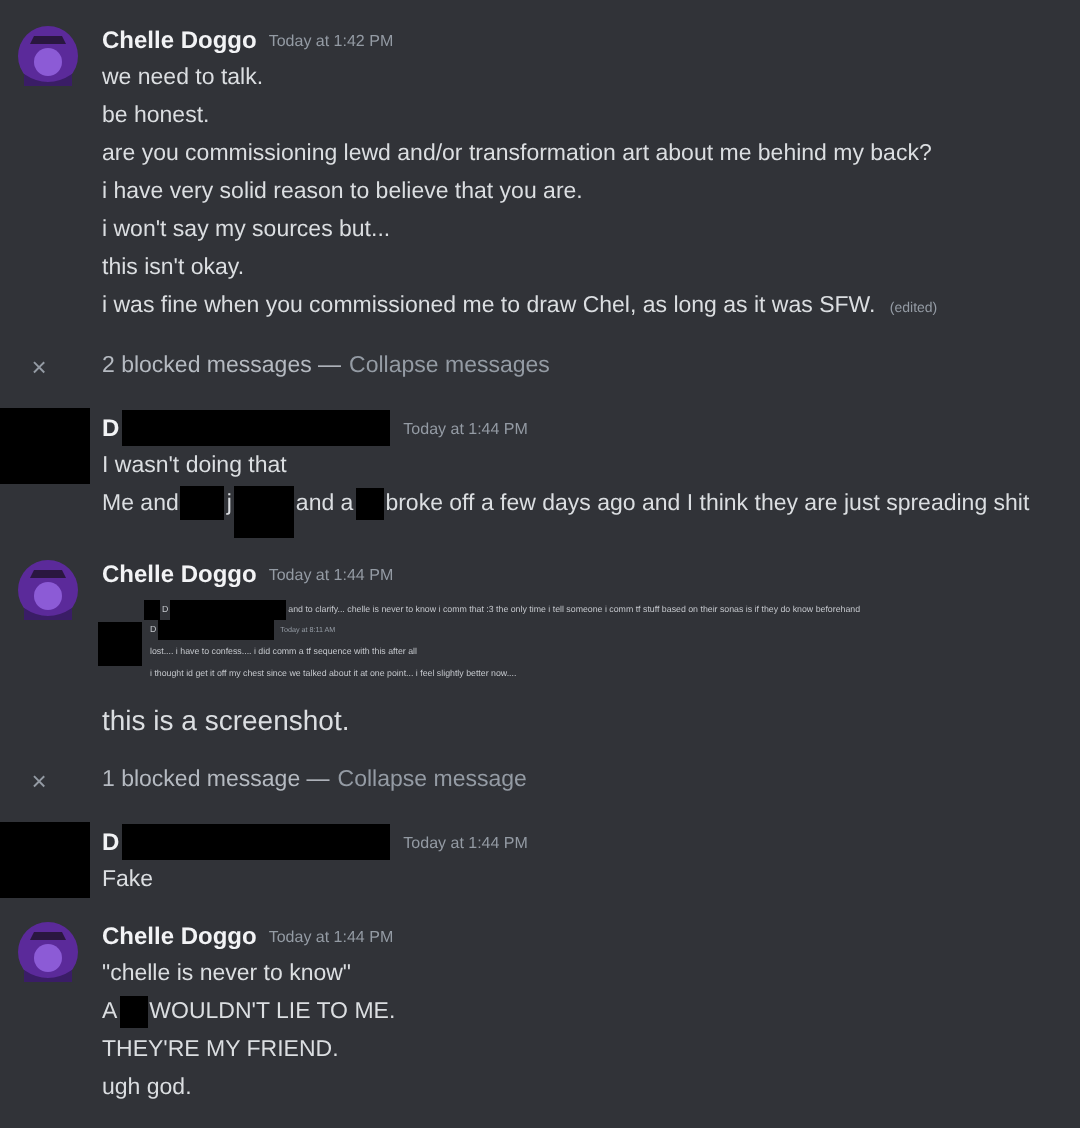 The image size is (1080, 1128). What do you see at coordinates (517, 154) in the screenshot?
I see `message-text: are you commissioning lewd and/or transformation art about me behind my back?` at bounding box center [517, 154].